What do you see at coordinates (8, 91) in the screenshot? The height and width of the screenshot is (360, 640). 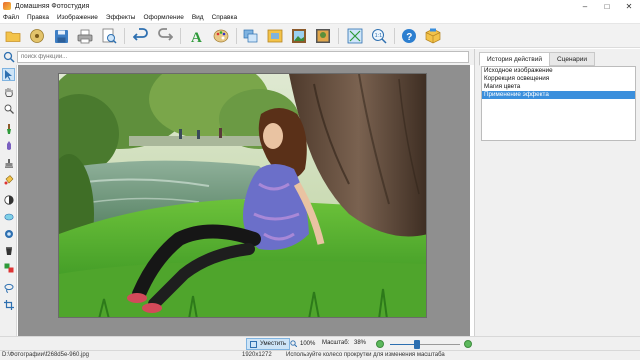 I see `hand-icon` at bounding box center [8, 91].